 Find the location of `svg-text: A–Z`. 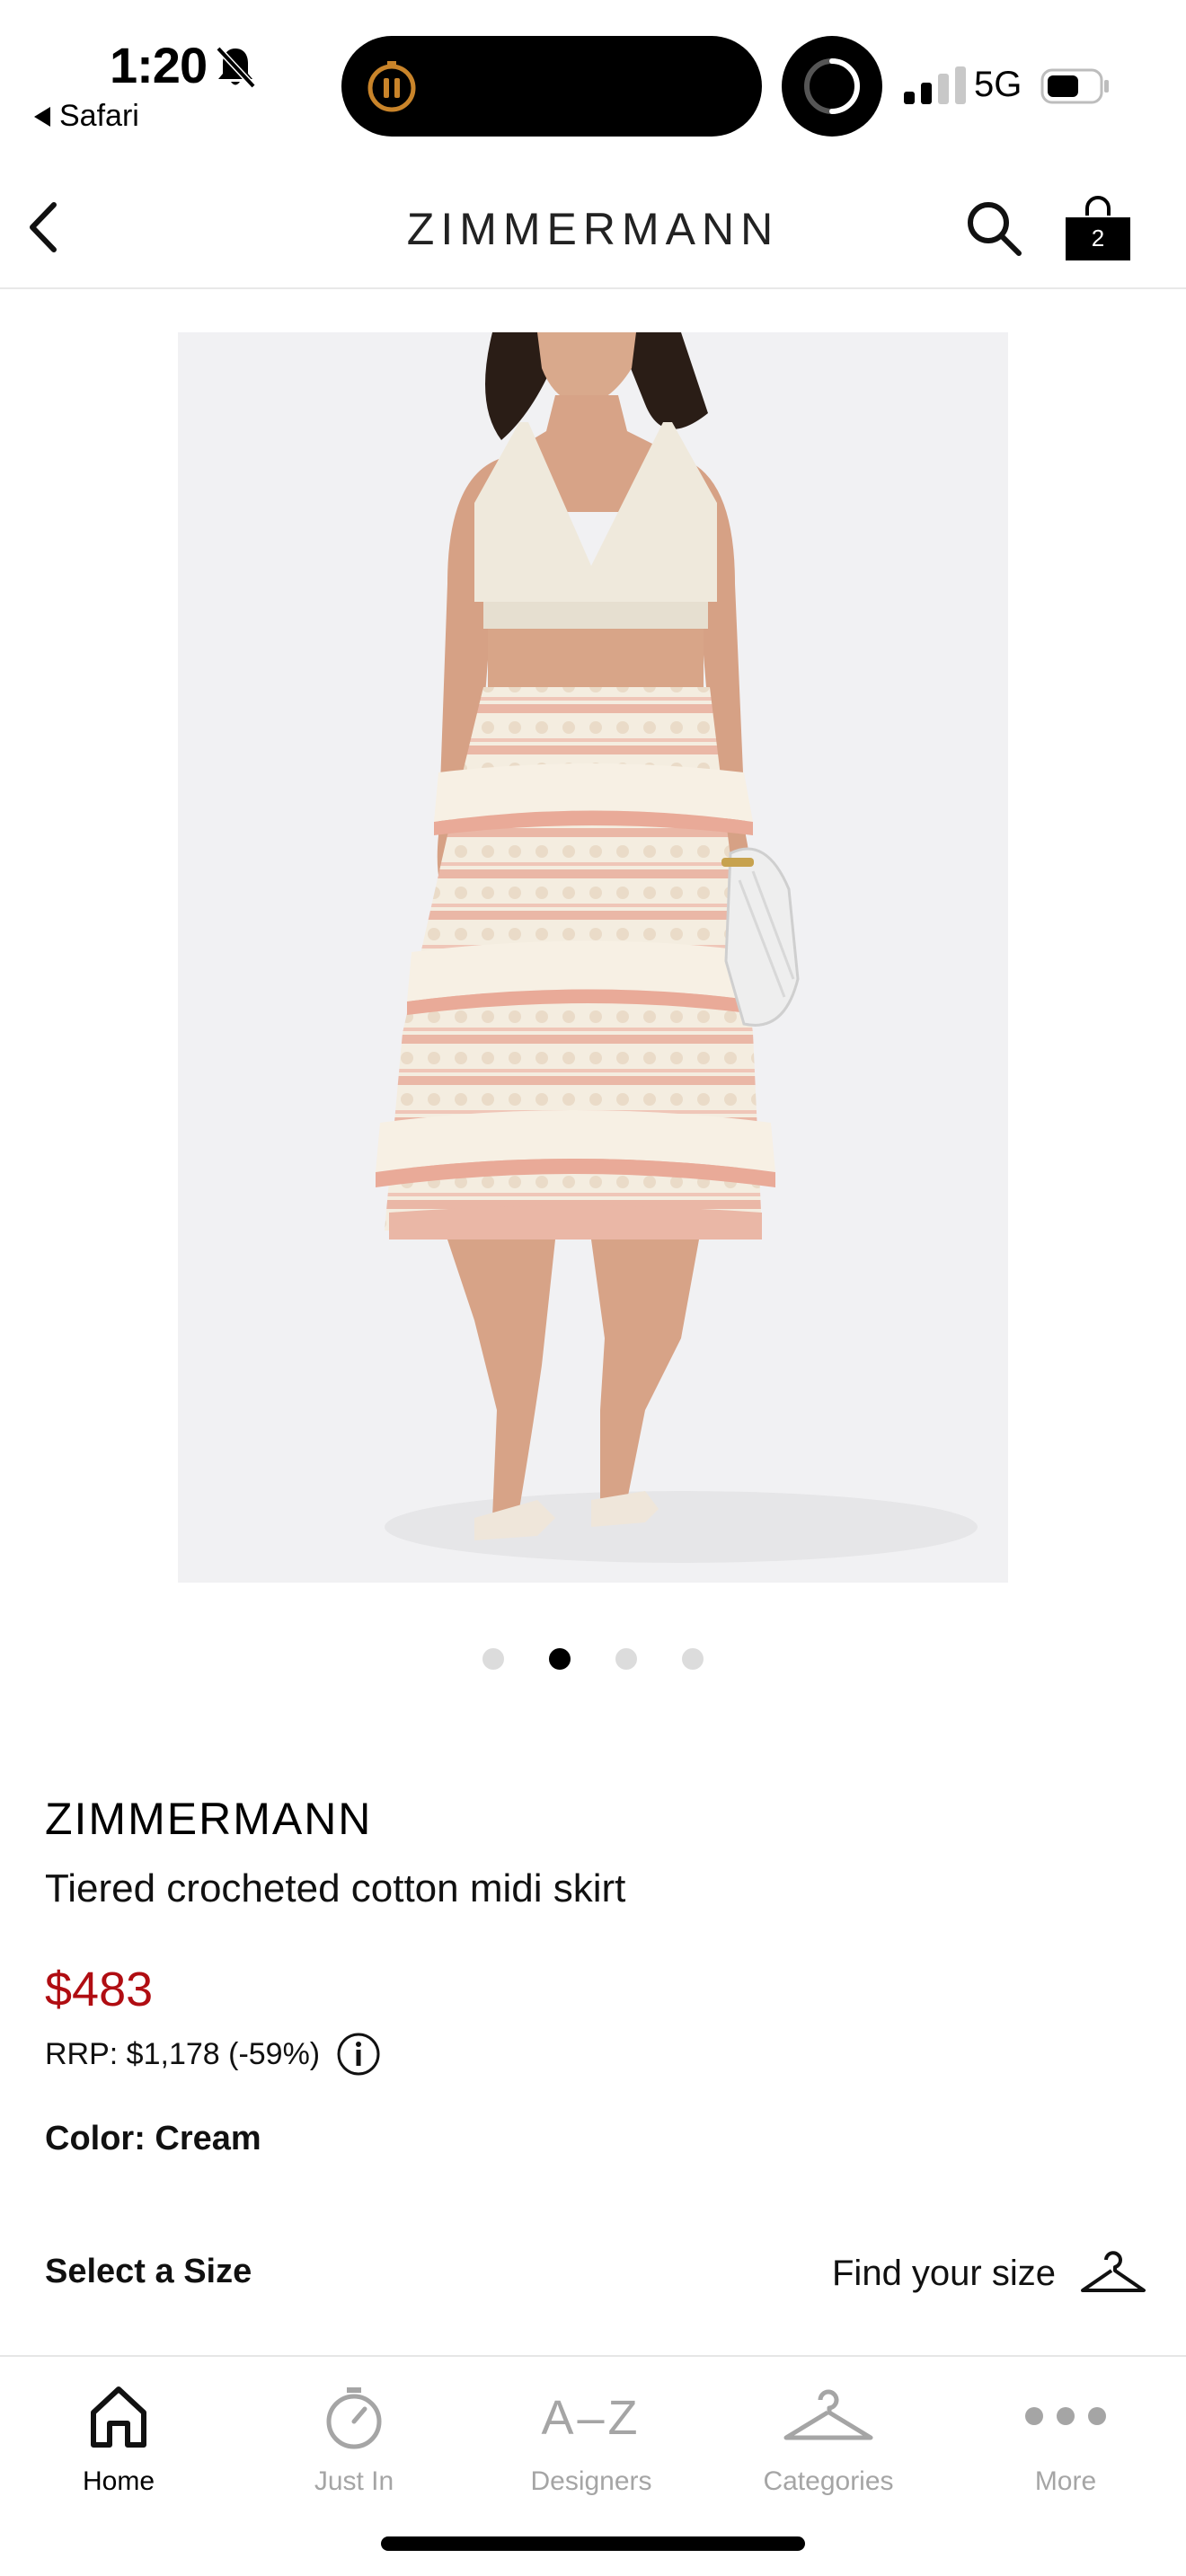

svg-text: A–Z is located at coordinates (591, 2418).